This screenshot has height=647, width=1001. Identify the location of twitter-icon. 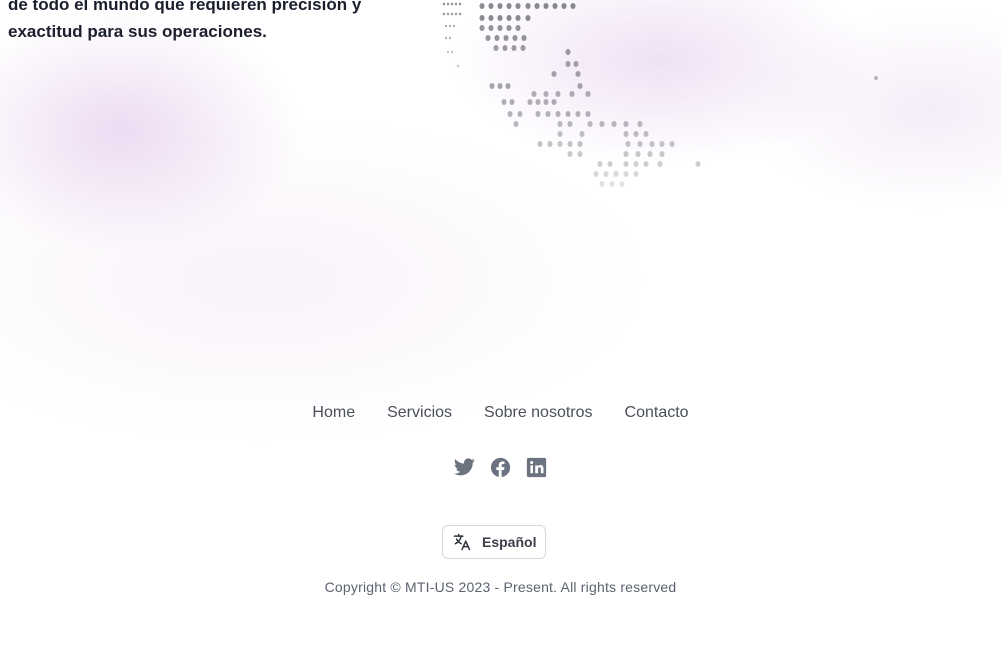
(465, 467).